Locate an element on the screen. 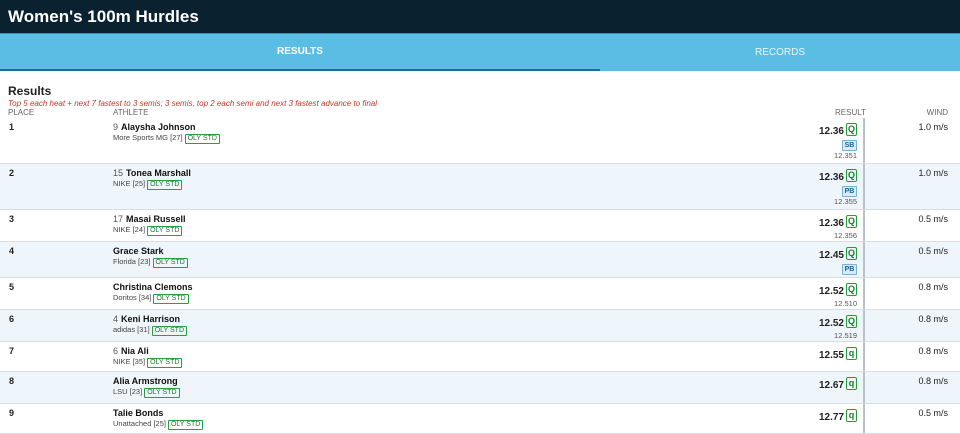  athlete-affiliation: NIKE [25] is located at coordinates (129, 183).